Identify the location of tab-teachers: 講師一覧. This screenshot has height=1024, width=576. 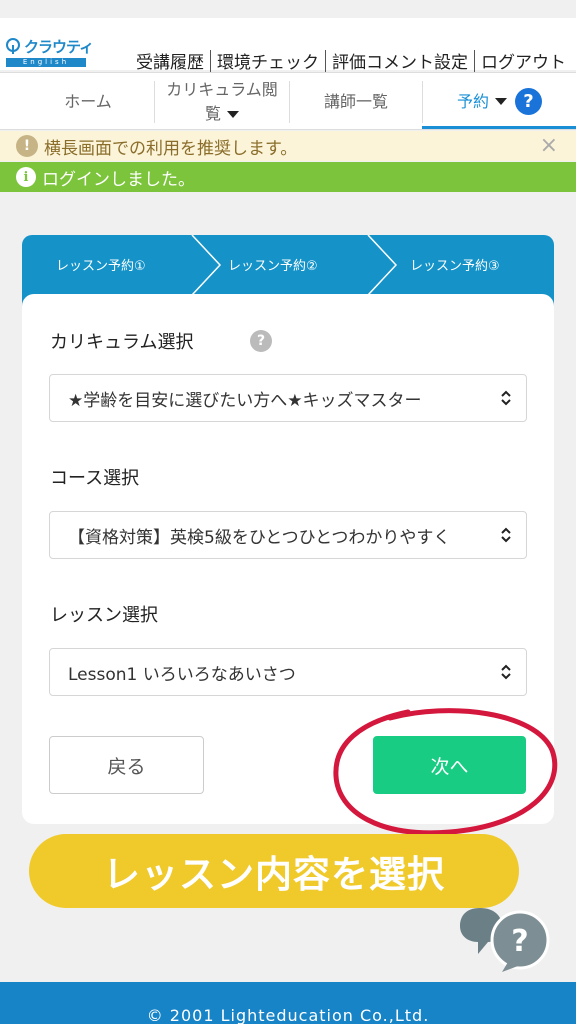
(356, 101).